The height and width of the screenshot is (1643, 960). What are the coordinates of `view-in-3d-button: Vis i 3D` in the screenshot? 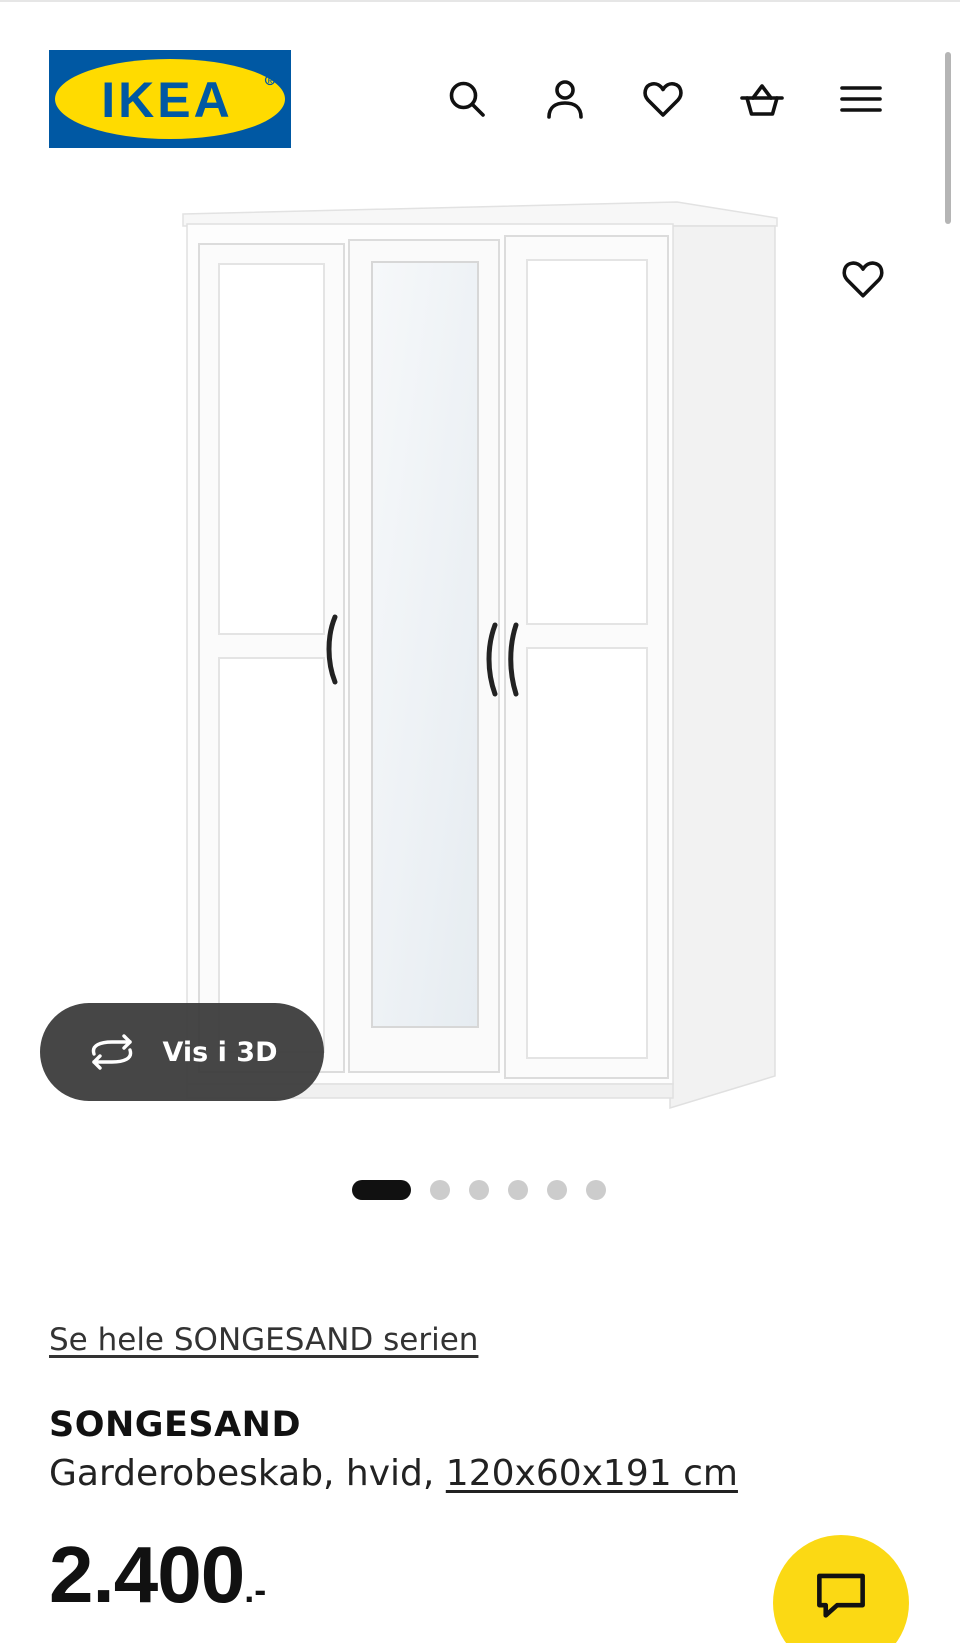 It's located at (182, 1052).